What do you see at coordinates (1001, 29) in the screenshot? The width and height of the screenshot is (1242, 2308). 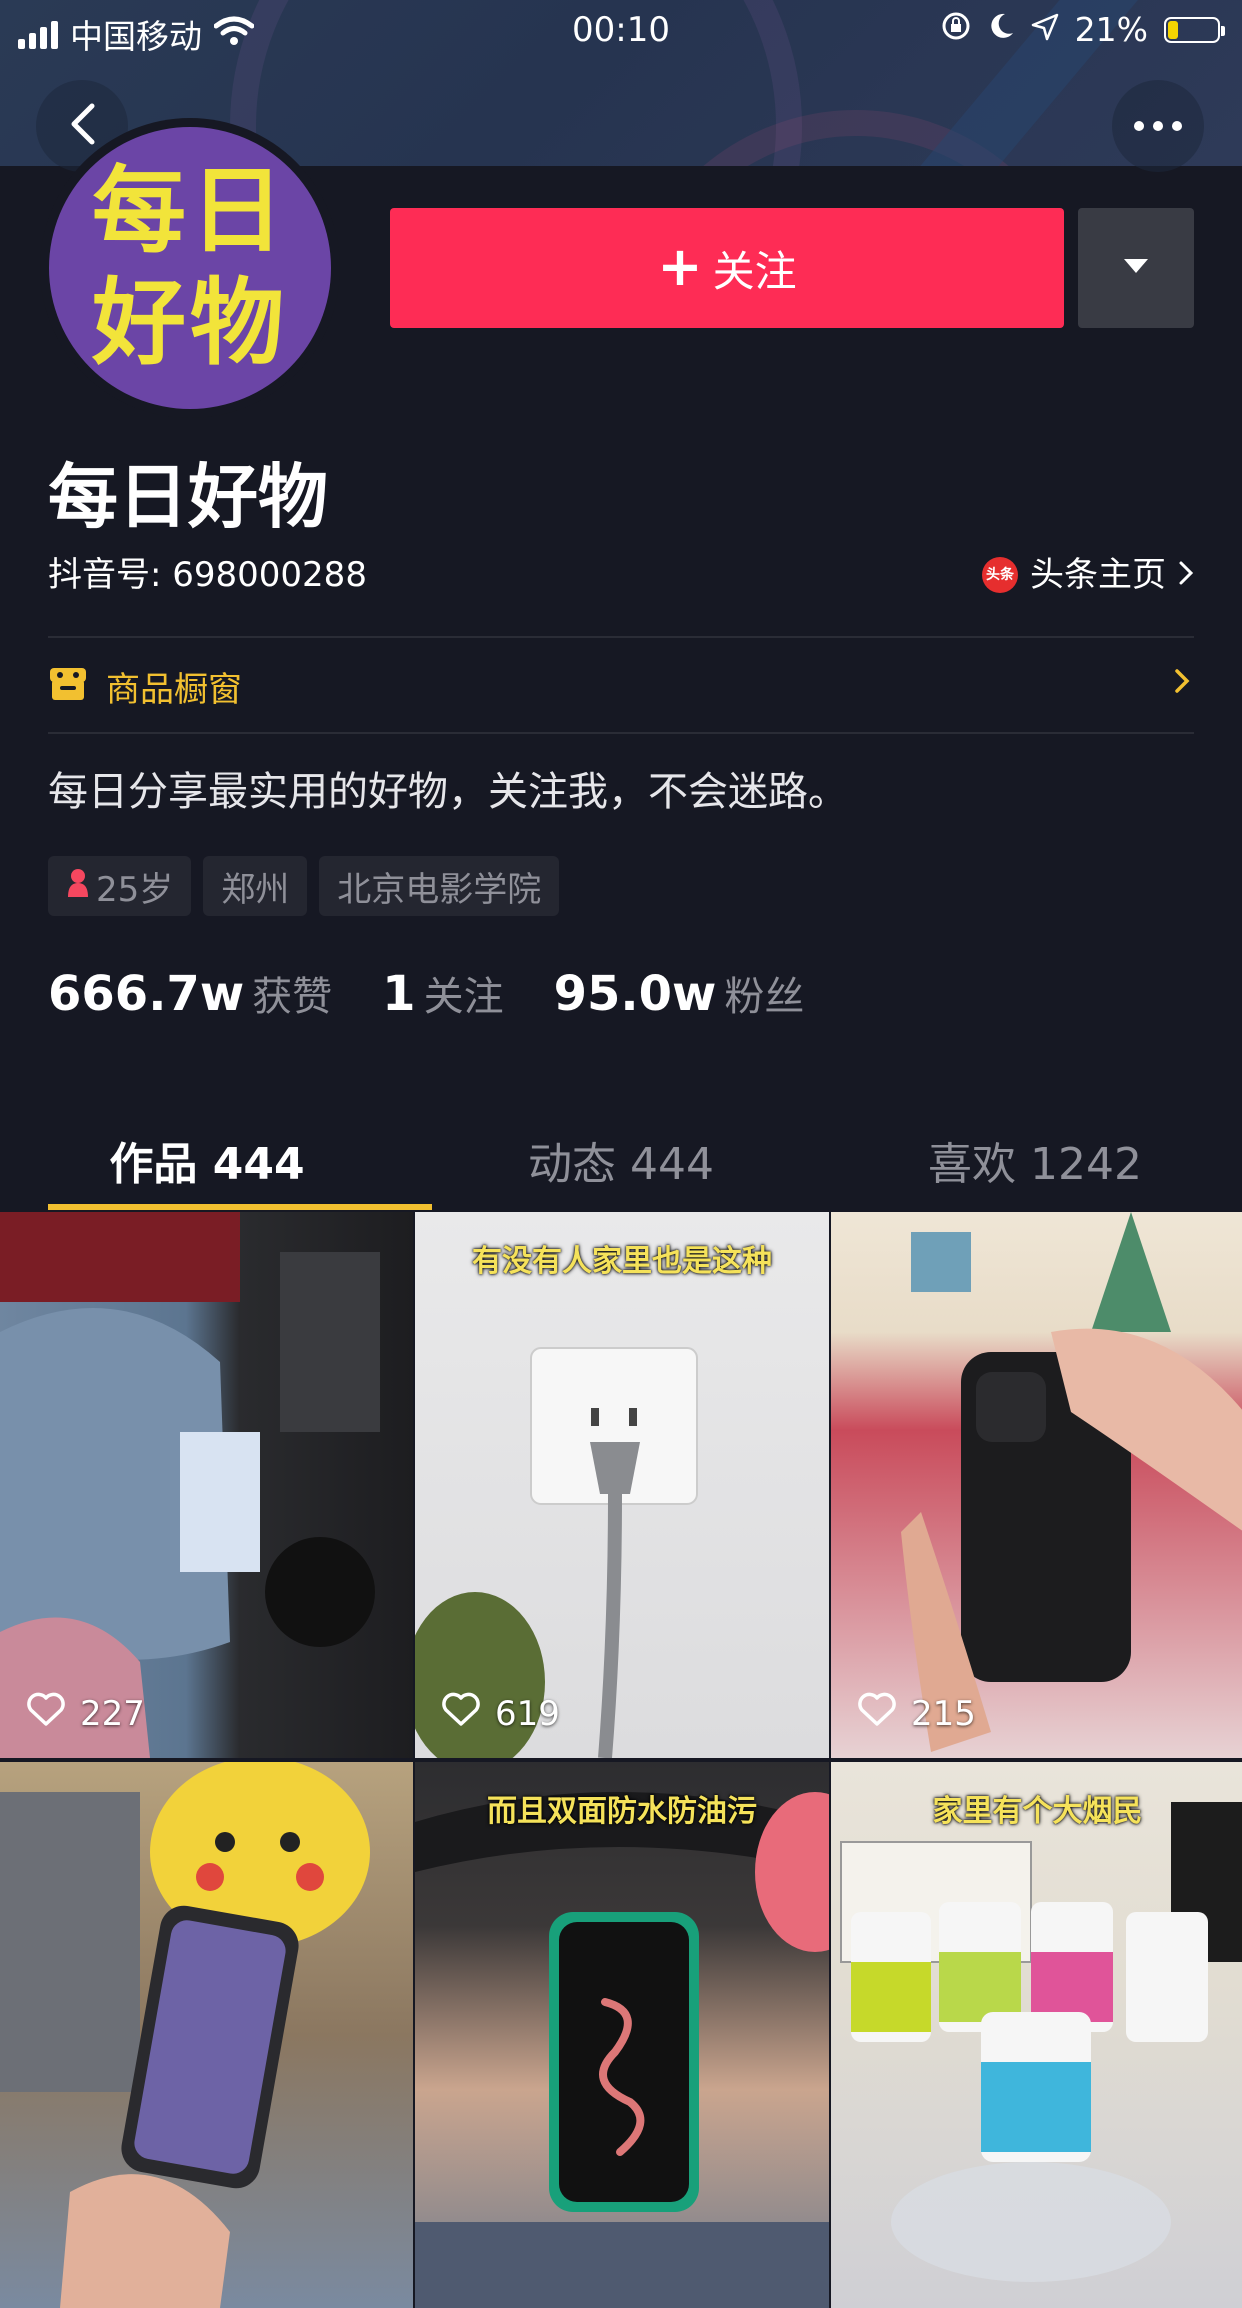 I see `moon-icon` at bounding box center [1001, 29].